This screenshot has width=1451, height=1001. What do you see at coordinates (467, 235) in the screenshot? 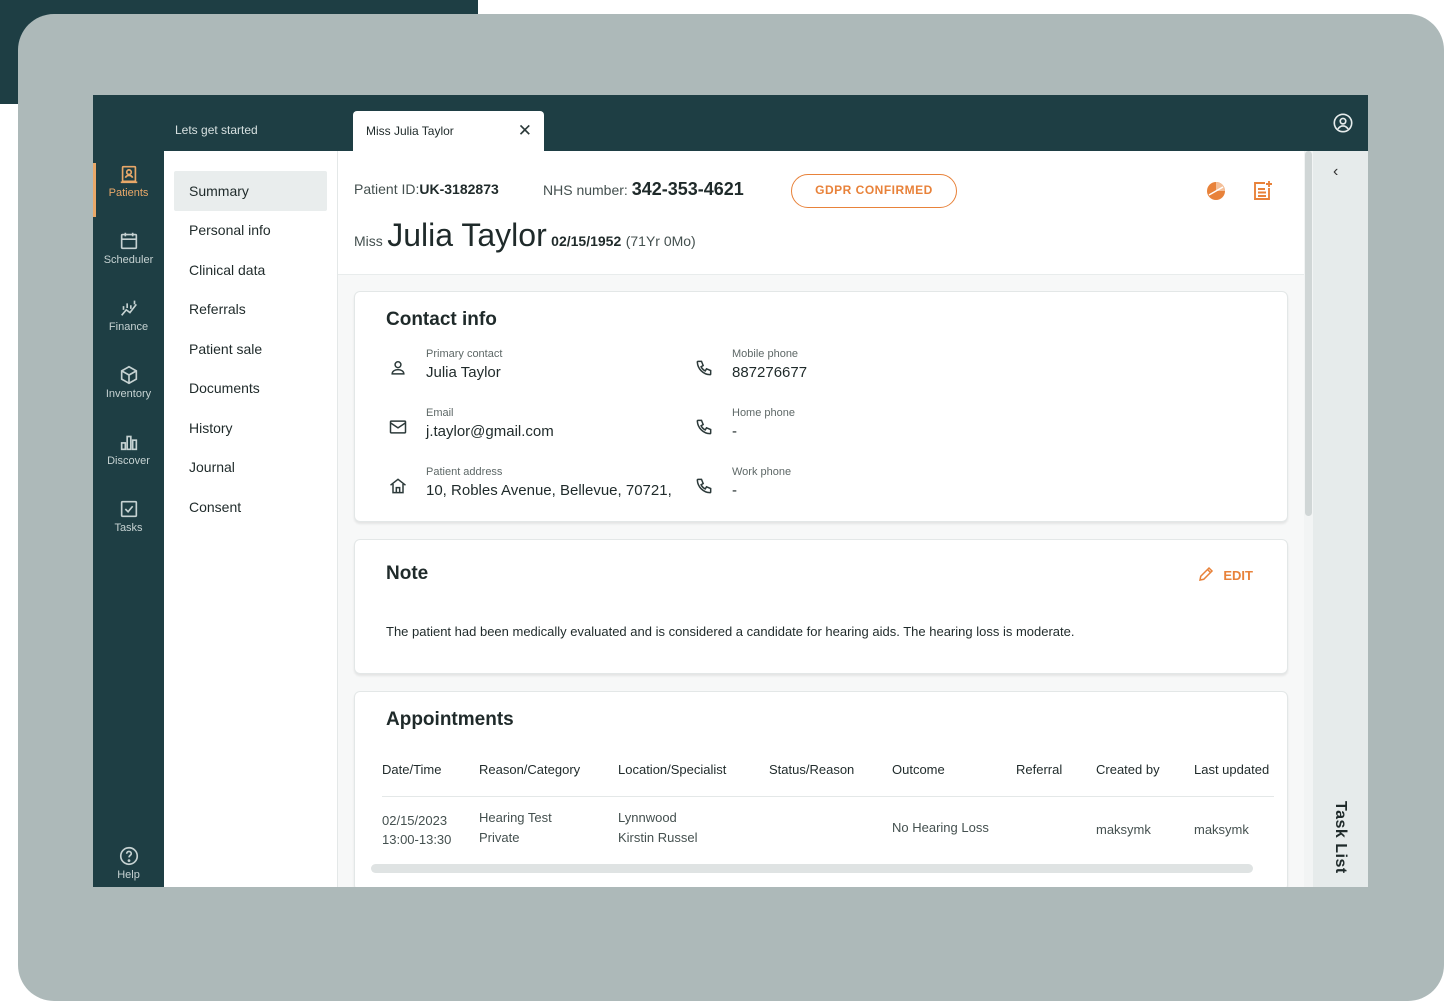
I see `patient-name: Julia Taylor` at bounding box center [467, 235].